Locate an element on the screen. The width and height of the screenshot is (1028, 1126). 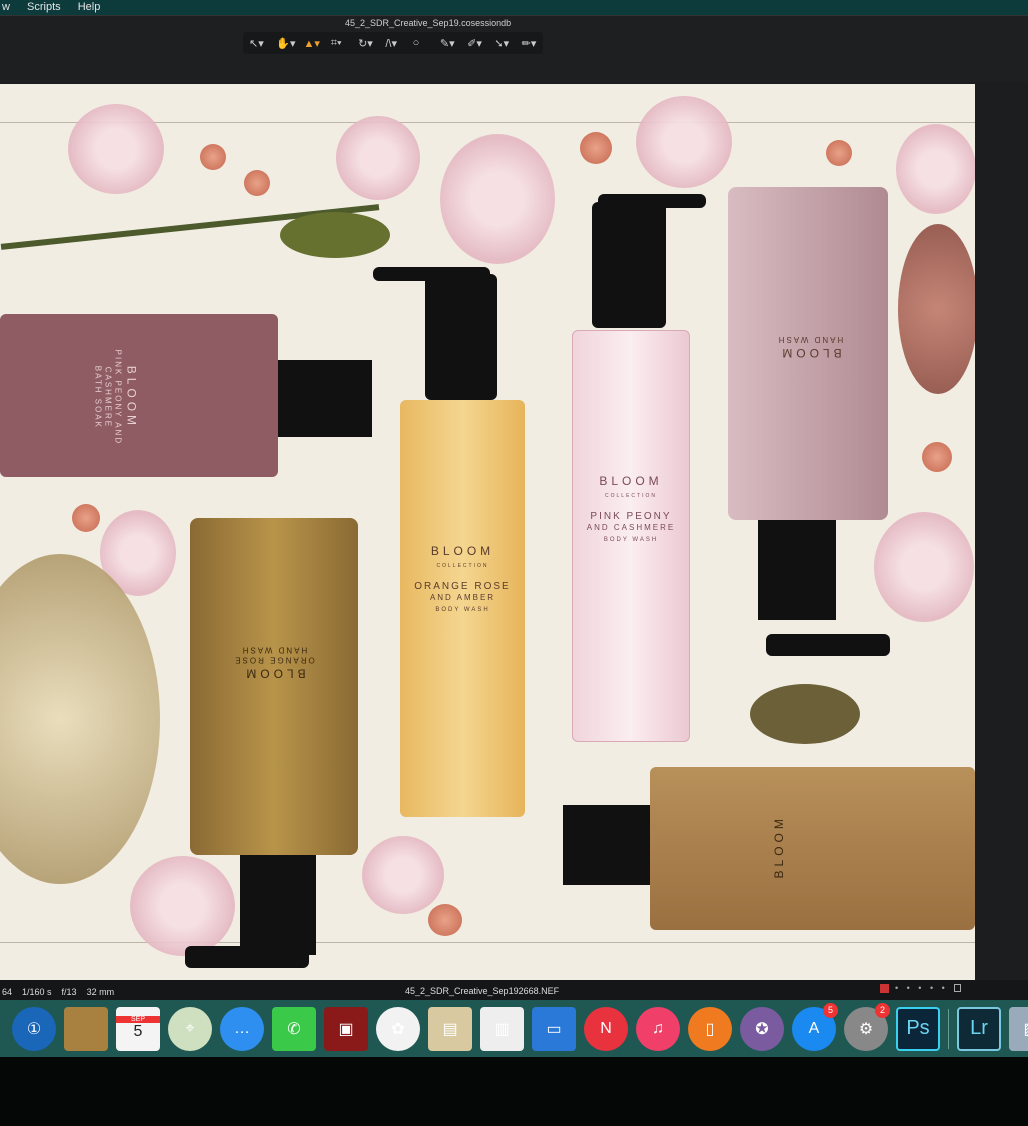
menu-help: Help is located at coordinates (89, 7).